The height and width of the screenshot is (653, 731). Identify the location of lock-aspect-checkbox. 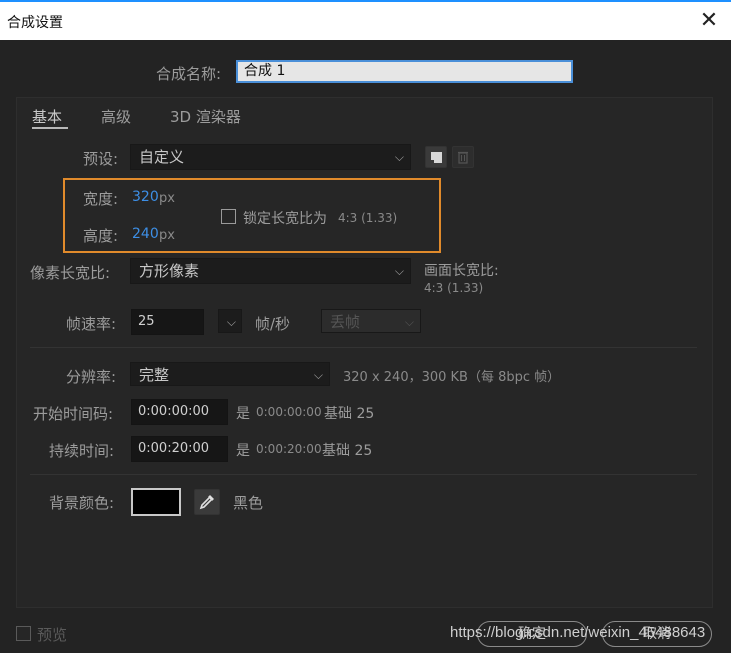
(228, 216).